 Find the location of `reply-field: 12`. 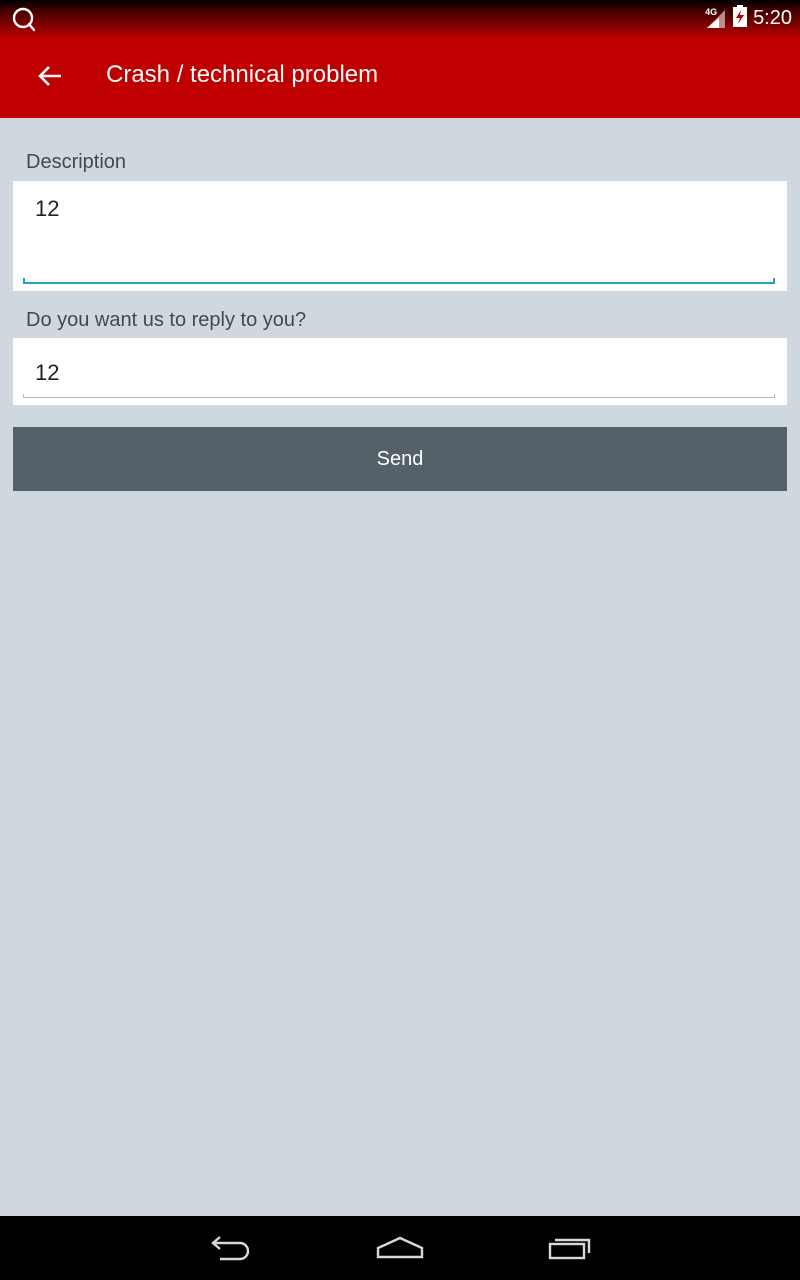

reply-field: 12 is located at coordinates (400, 371).